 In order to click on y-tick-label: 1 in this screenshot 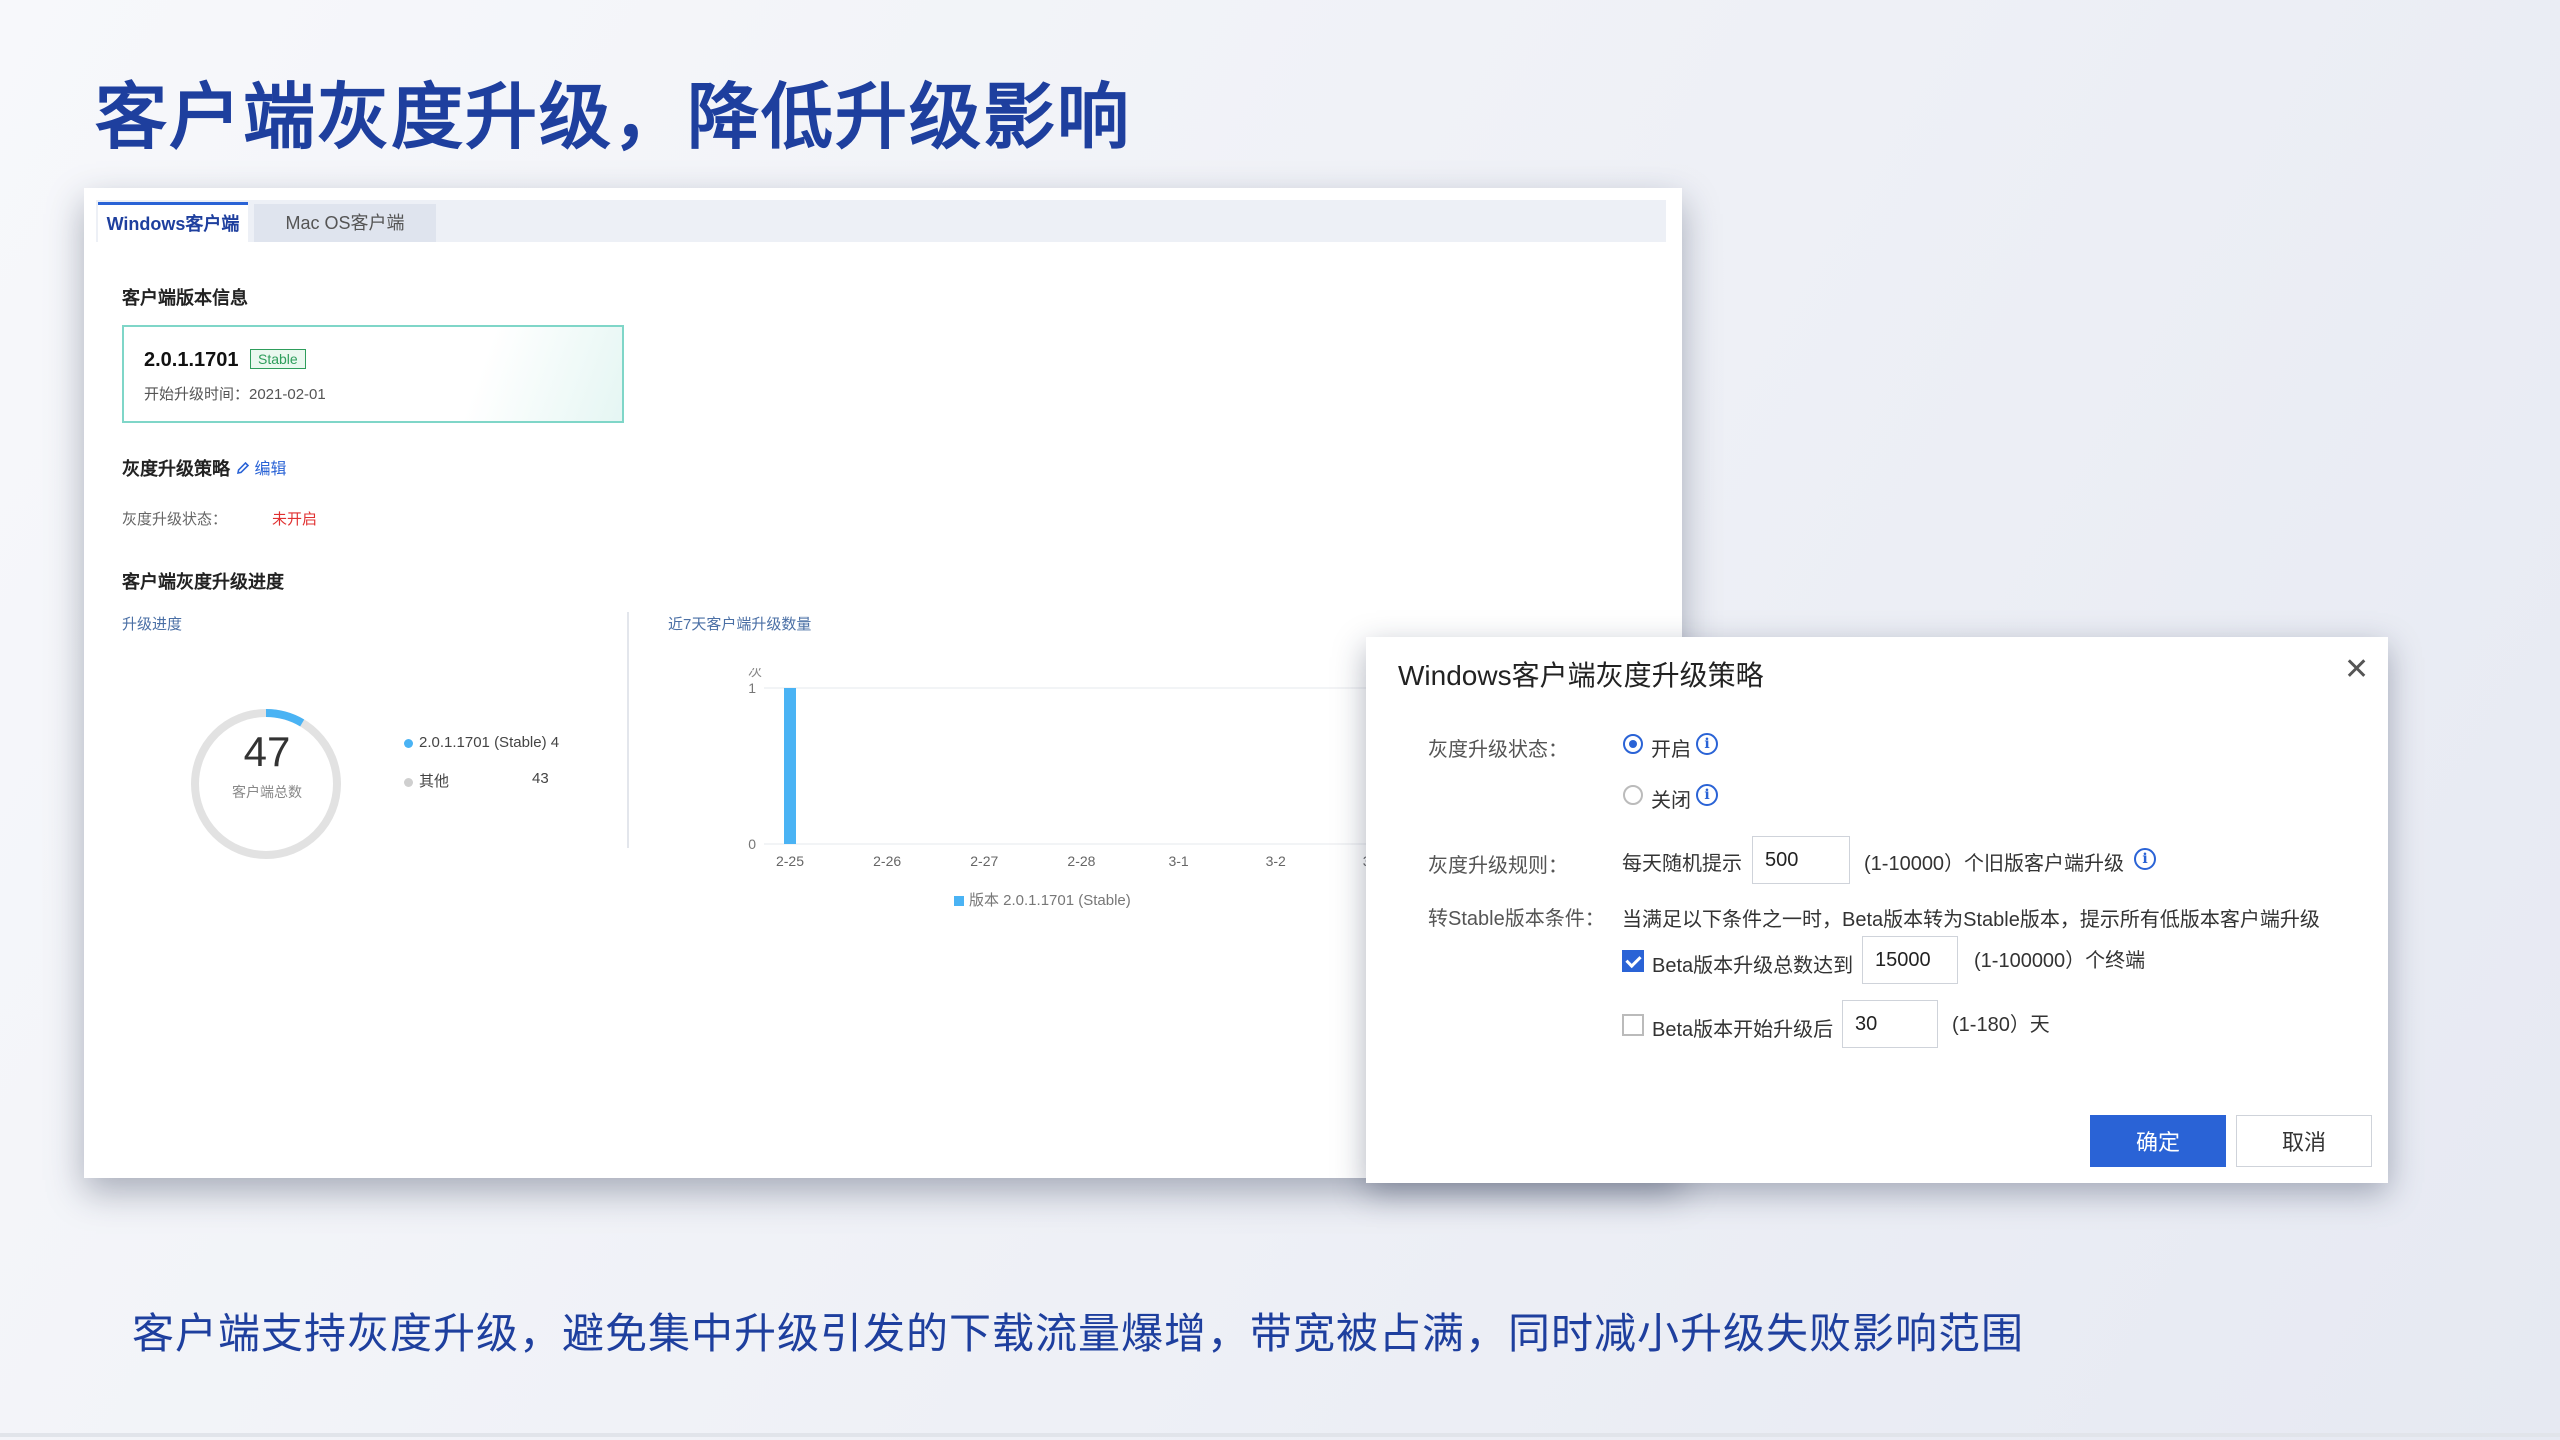, I will do `click(752, 688)`.